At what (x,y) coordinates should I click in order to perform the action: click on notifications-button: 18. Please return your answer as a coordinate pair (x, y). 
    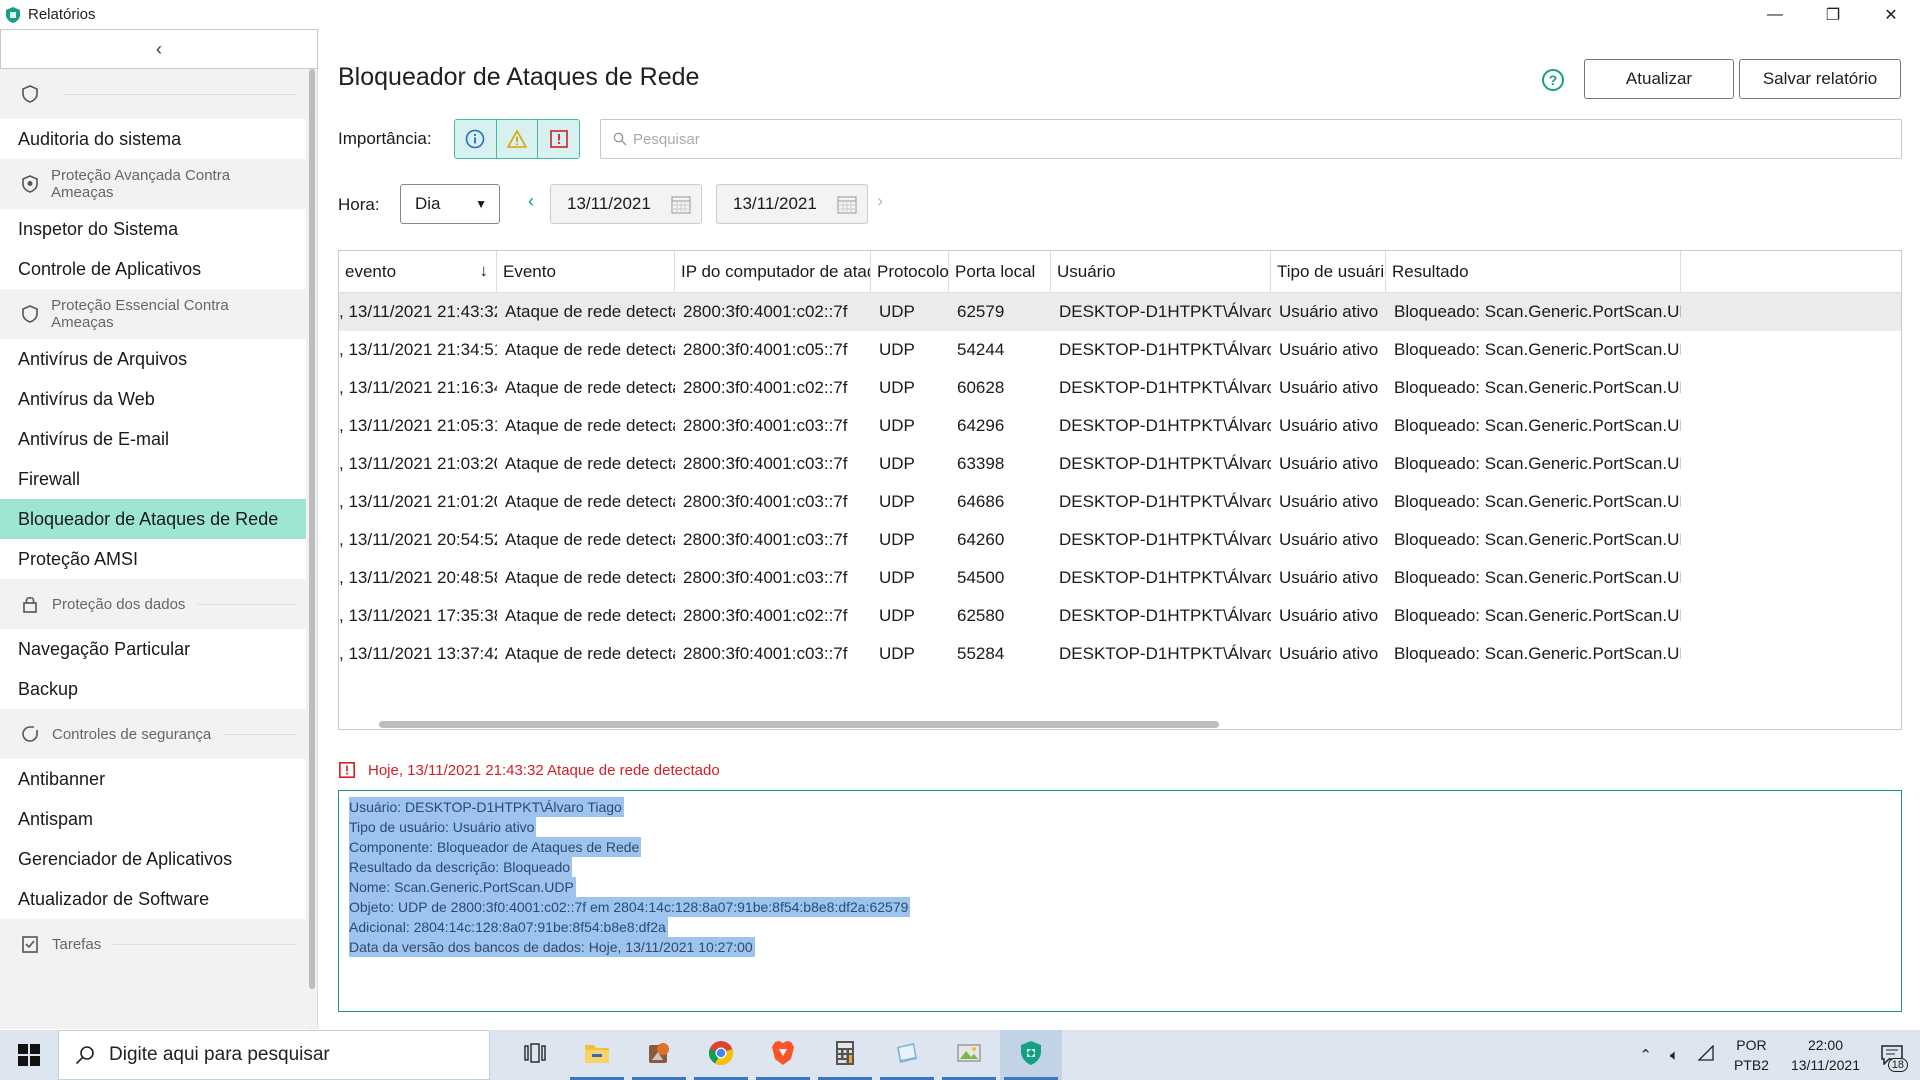
    Looking at the image, I should click on (1892, 1055).